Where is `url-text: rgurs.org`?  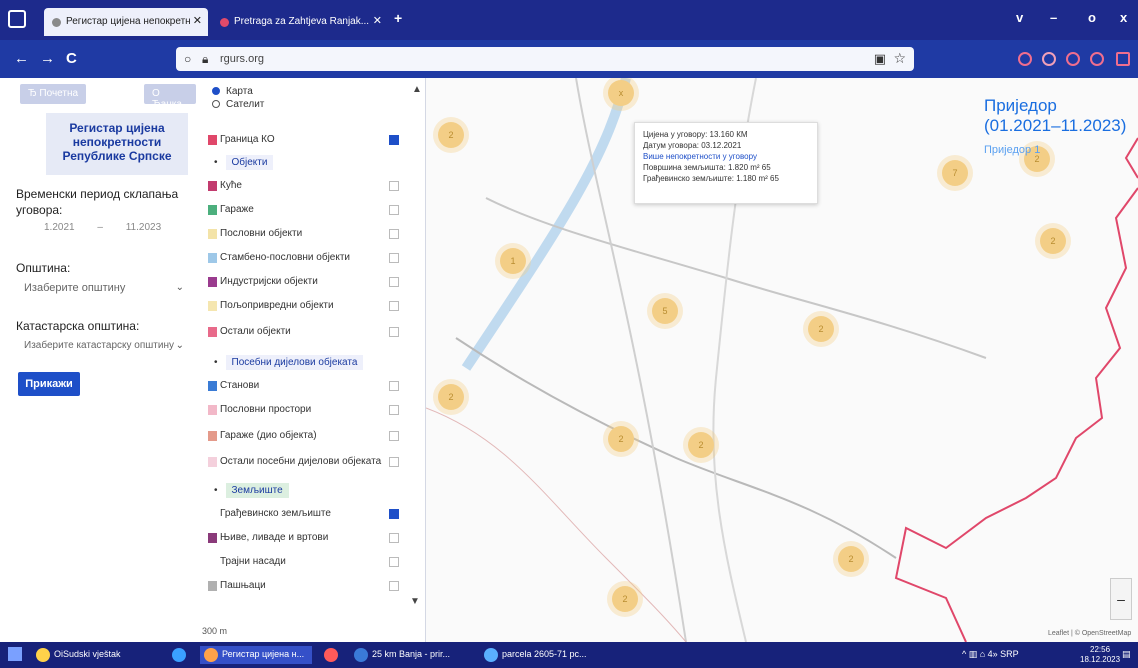
url-text: rgurs.org is located at coordinates (242, 59).